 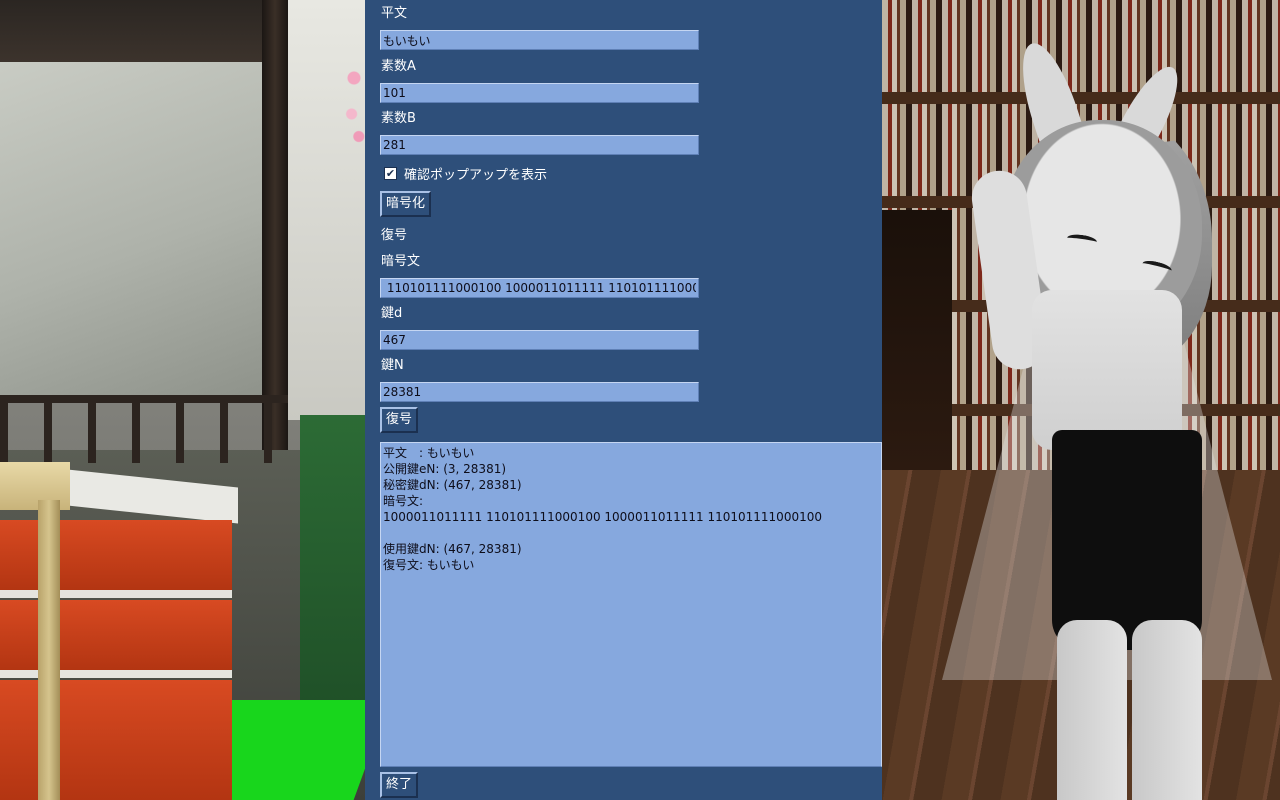 I want to click on plaintext-label: 平文, so click(x=394, y=13).